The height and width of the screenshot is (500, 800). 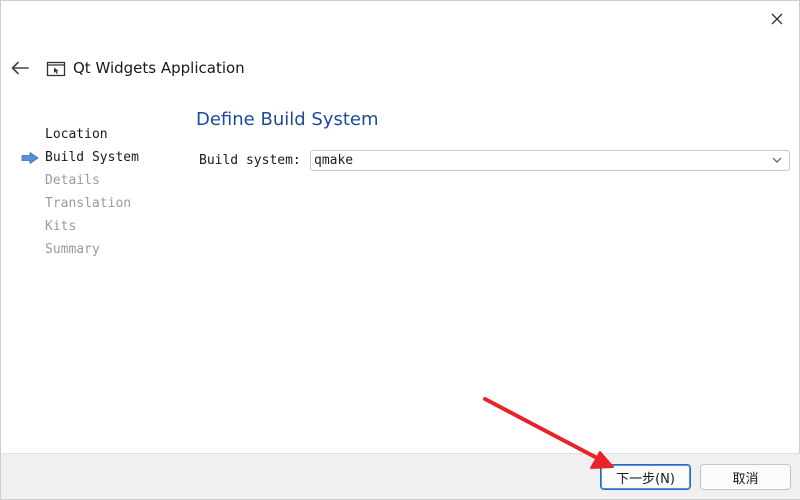 What do you see at coordinates (400, 476) in the screenshot?
I see `wizard-footer: 下一步(N) 取消` at bounding box center [400, 476].